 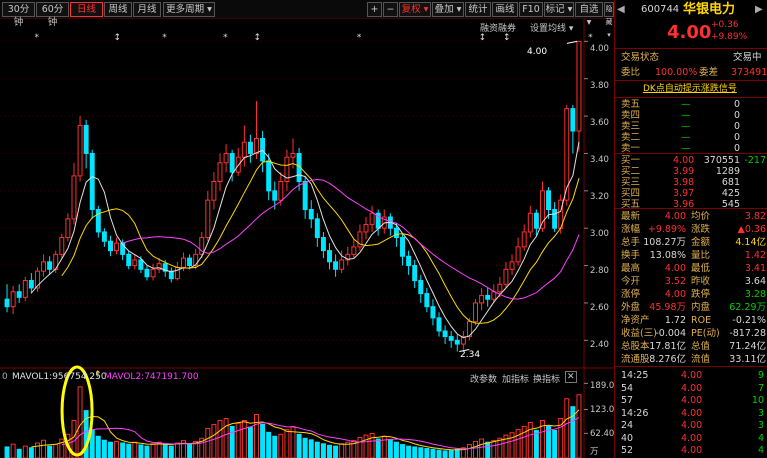 What do you see at coordinates (691, 307) in the screenshot?
I see `quote-row: 外盘 45.98万 内盘 62.29万` at bounding box center [691, 307].